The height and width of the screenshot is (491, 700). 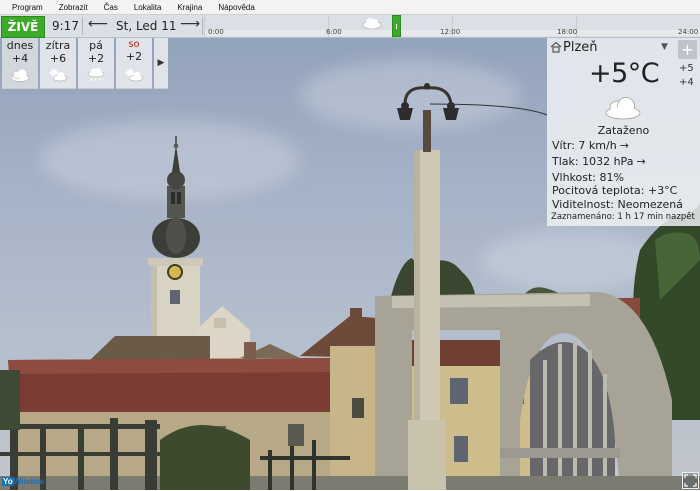 I want to click on timeline-tick: 0:00, so click(x=216, y=32).